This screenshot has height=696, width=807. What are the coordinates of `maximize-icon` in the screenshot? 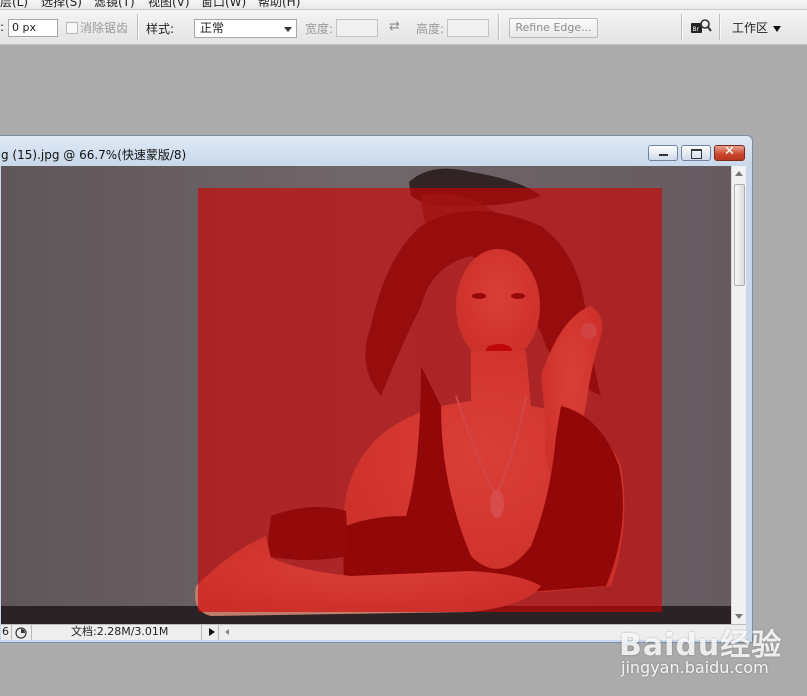 It's located at (696, 154).